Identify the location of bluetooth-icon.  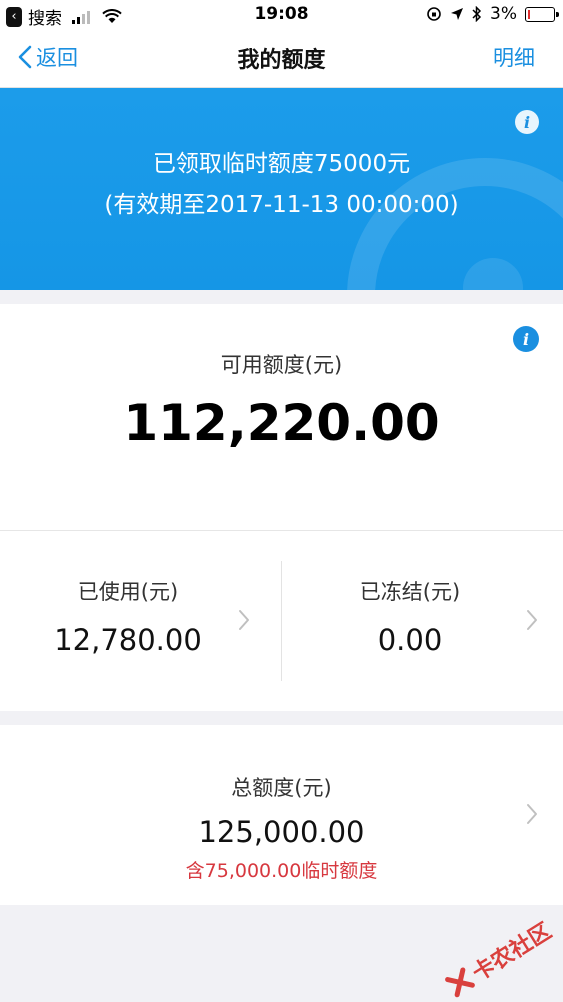
(477, 14).